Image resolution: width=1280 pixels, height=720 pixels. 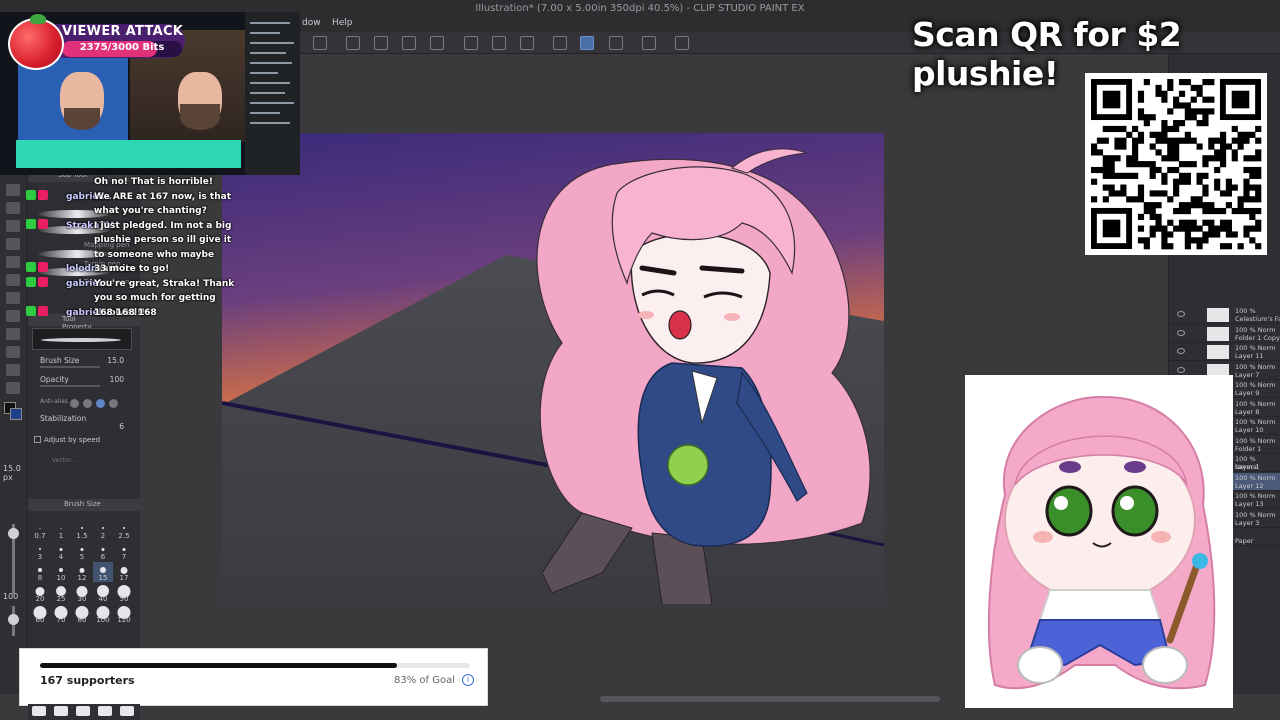 I want to click on tool-ruler-icon, so click(x=13, y=352).